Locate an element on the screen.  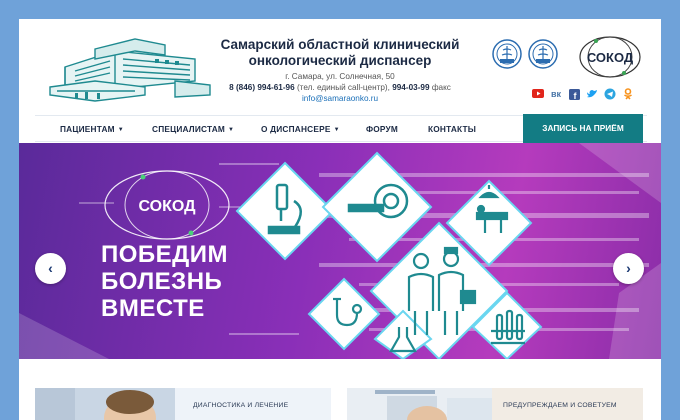
hospital-building-logo is located at coordinates (127, 68).